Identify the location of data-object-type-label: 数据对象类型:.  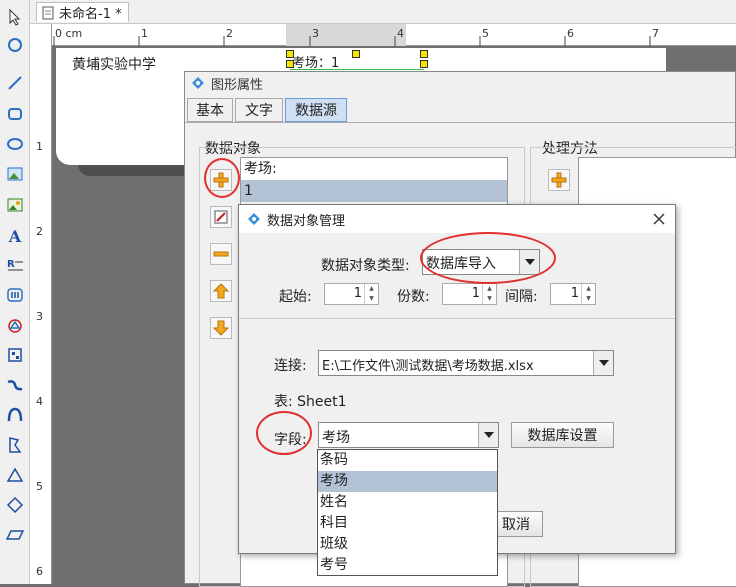
(365, 266).